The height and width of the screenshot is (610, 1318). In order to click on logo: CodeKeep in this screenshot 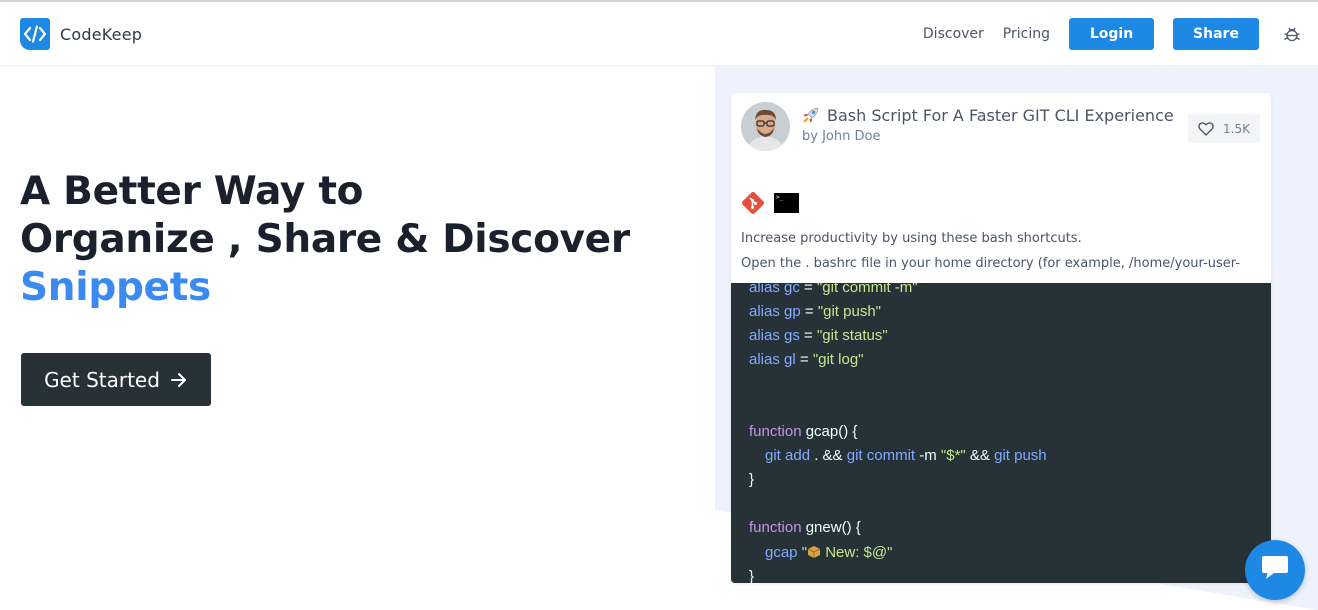, I will do `click(81, 34)`.